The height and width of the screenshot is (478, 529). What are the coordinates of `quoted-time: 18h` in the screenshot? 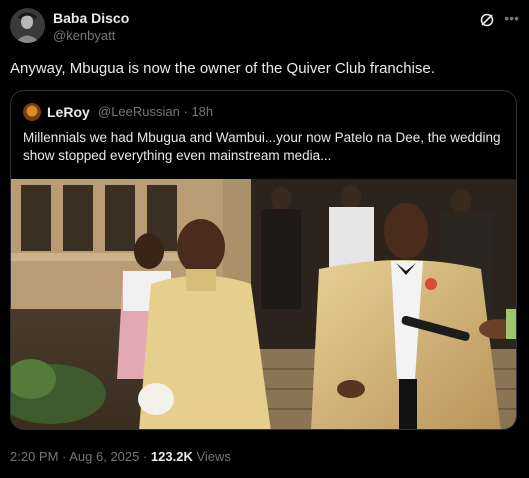 It's located at (202, 111).